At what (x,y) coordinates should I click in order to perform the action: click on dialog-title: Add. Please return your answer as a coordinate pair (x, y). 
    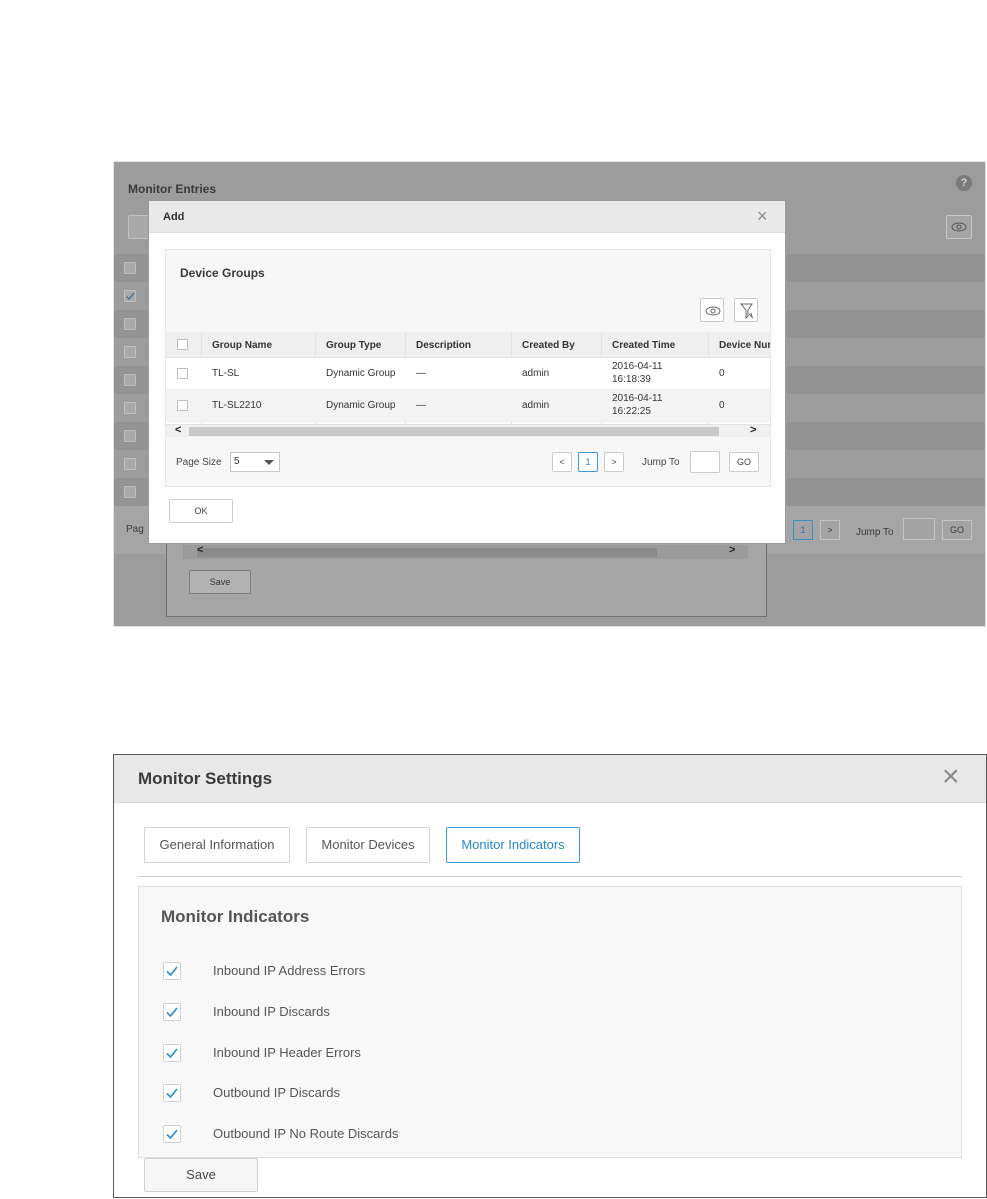
    Looking at the image, I should click on (174, 217).